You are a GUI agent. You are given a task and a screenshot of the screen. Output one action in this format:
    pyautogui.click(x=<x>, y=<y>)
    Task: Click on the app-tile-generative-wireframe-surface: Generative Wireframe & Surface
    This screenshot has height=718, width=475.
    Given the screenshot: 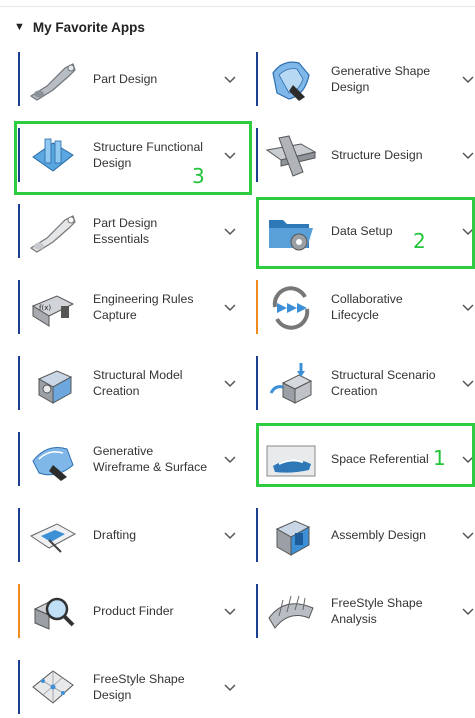 What is the action you would take?
    pyautogui.click(x=137, y=459)
    